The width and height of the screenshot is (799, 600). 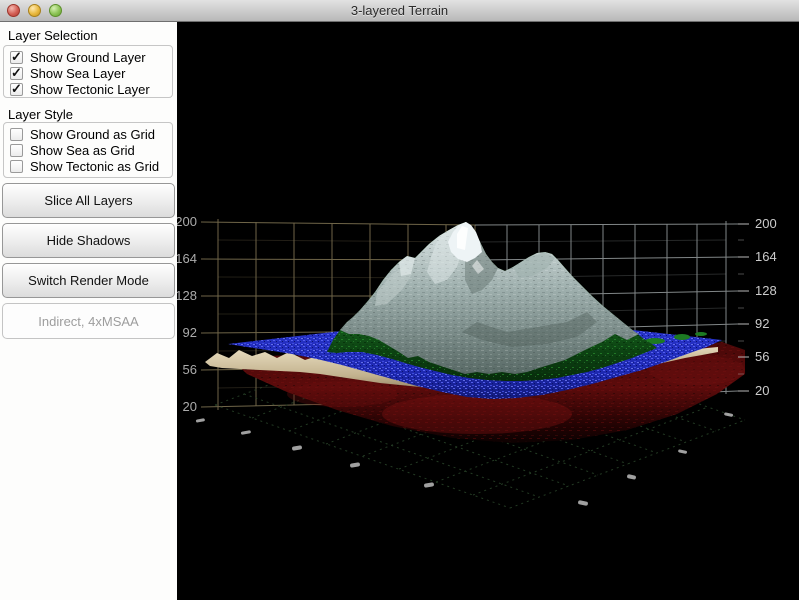 I want to click on checkbox-label: Show Ground as Grid, so click(x=93, y=134).